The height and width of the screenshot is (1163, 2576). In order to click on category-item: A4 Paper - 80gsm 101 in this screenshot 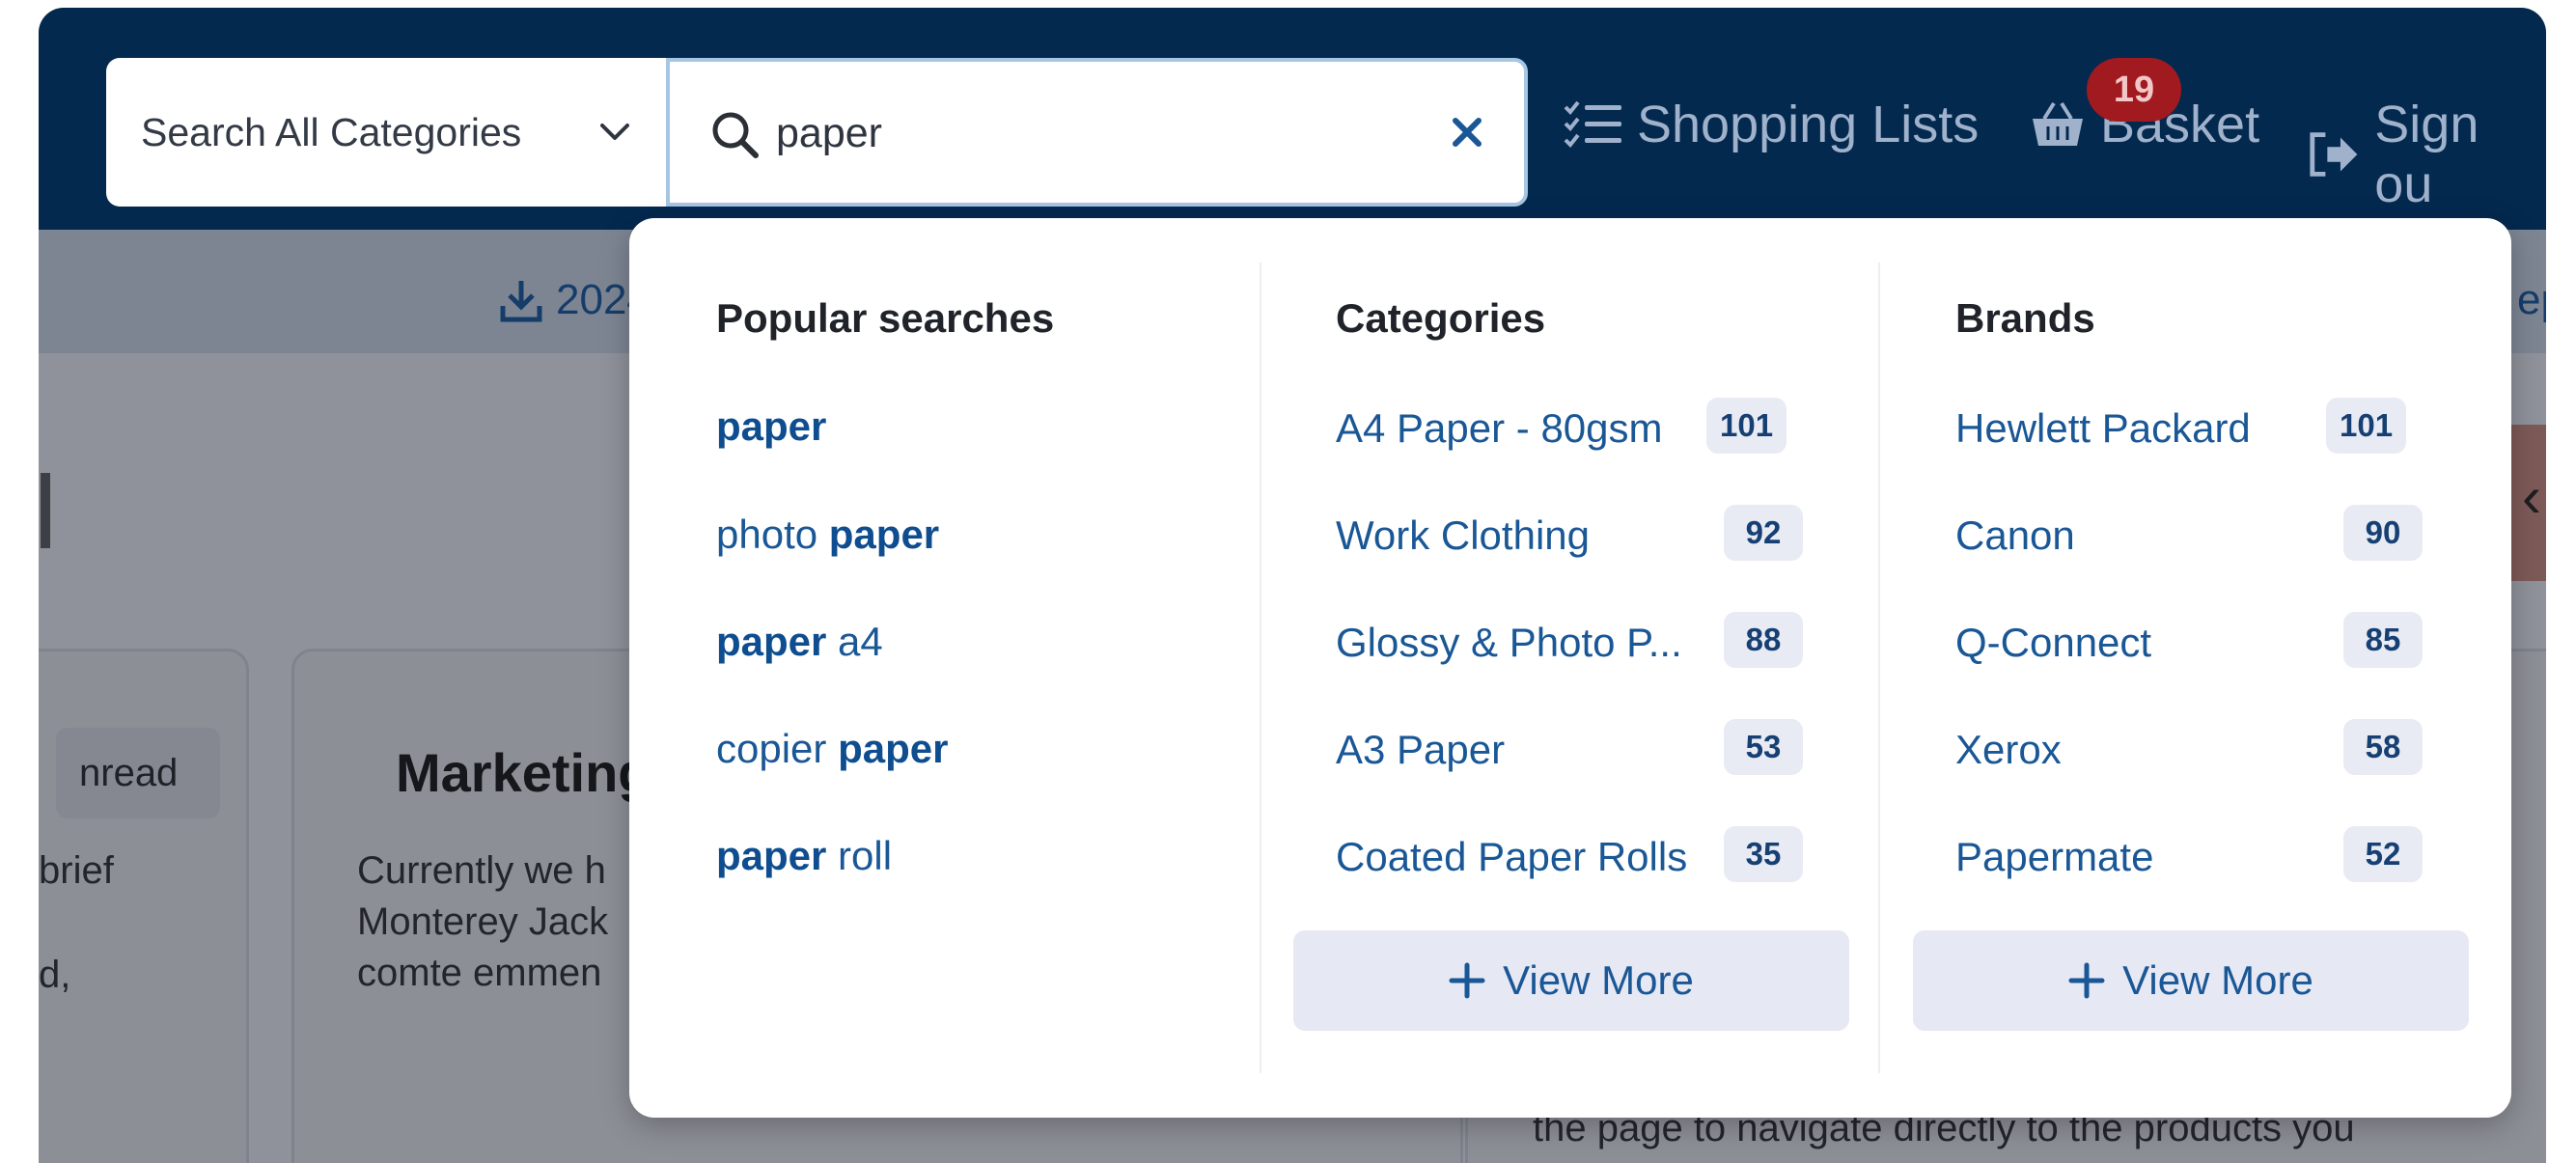, I will do `click(1569, 427)`.